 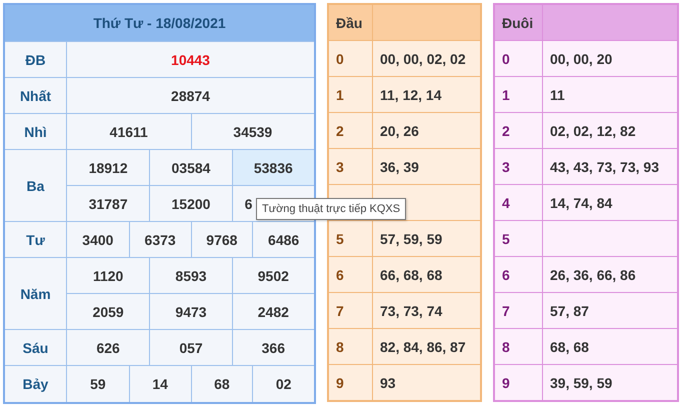 What do you see at coordinates (108, 276) in the screenshot?
I see `number-cell-text: 1120` at bounding box center [108, 276].